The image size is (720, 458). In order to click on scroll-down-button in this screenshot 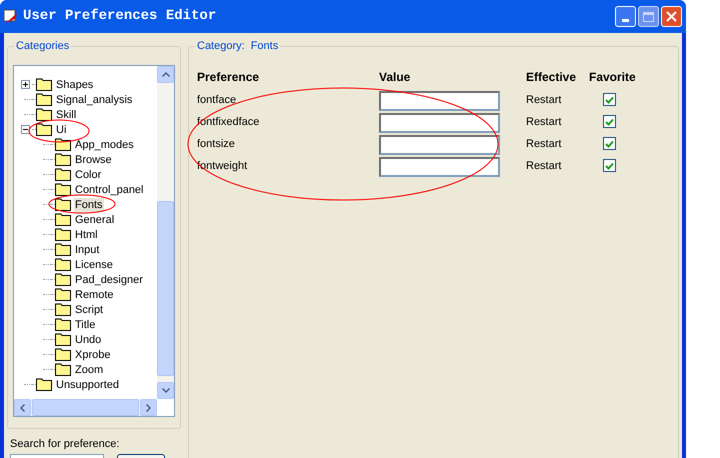, I will do `click(165, 390)`.